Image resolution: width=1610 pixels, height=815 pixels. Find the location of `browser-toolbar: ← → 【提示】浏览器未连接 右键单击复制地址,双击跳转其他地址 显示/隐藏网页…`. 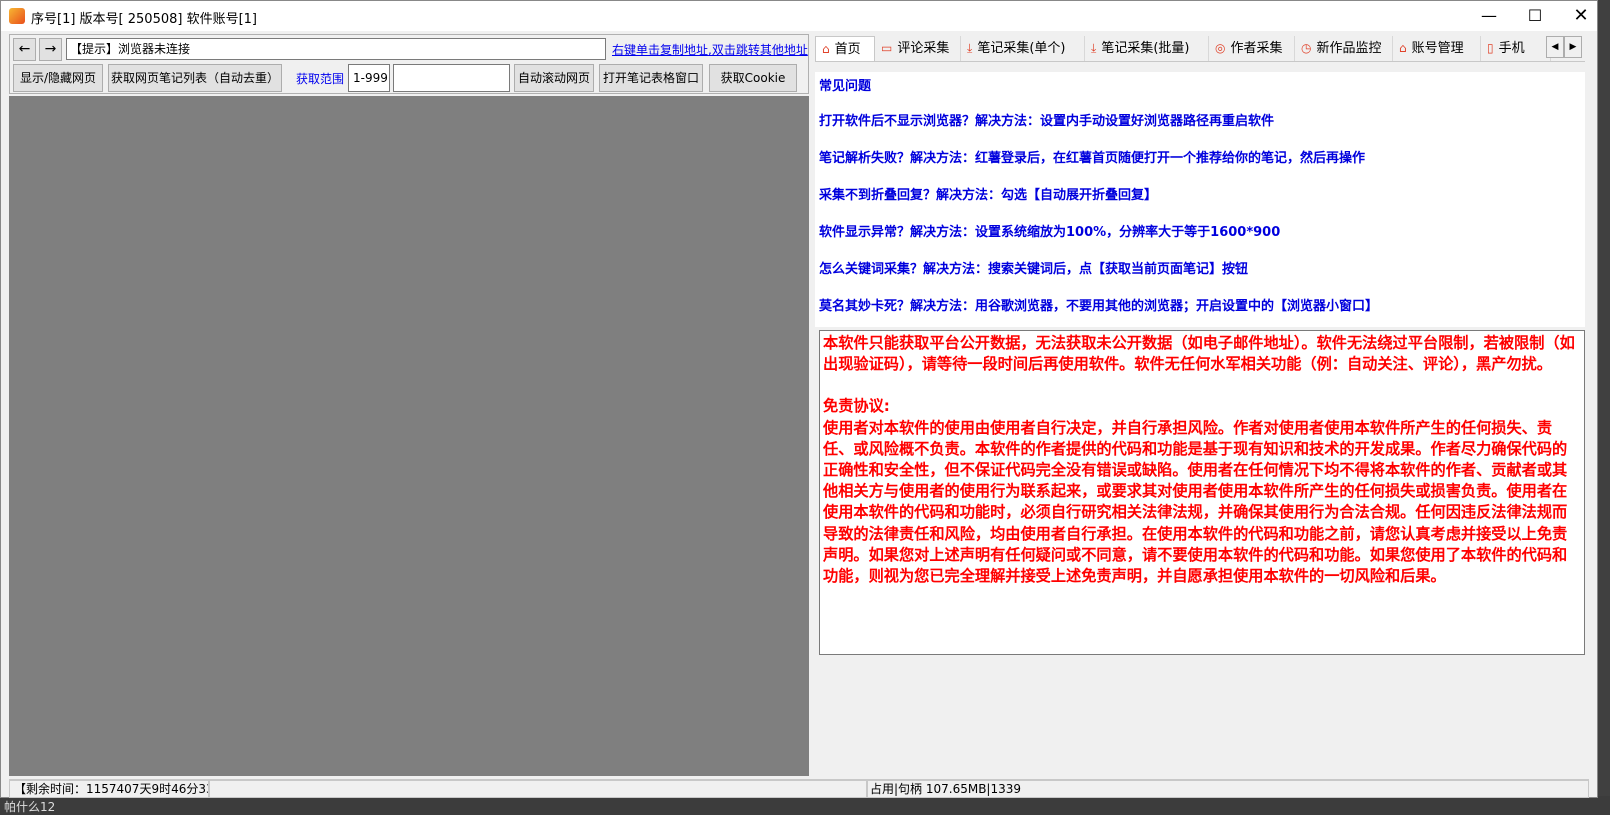

browser-toolbar: ← → 【提示】浏览器未连接 右键单击复制地址,双击跳转其他地址 显示/隐藏网页… is located at coordinates (409, 64).